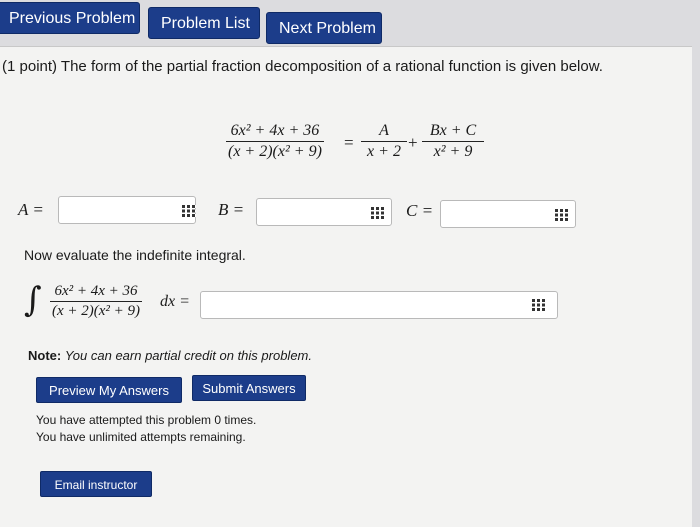  Describe the element at coordinates (349, 142) in the screenshot. I see `equals-sign: =` at that location.